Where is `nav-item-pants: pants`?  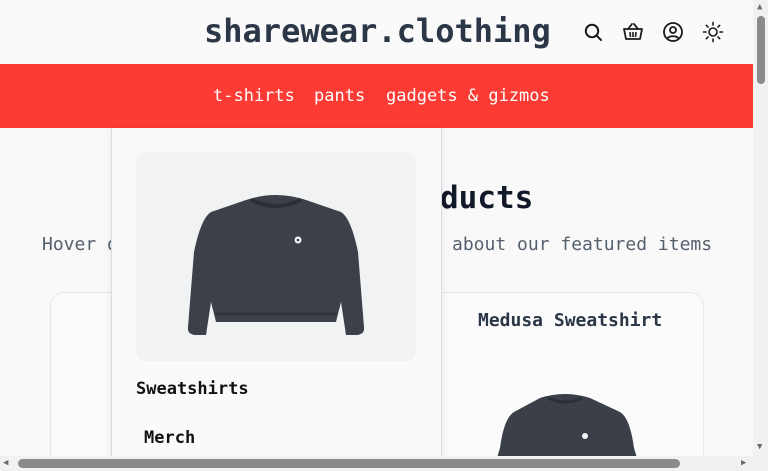 nav-item-pants: pants is located at coordinates (339, 96).